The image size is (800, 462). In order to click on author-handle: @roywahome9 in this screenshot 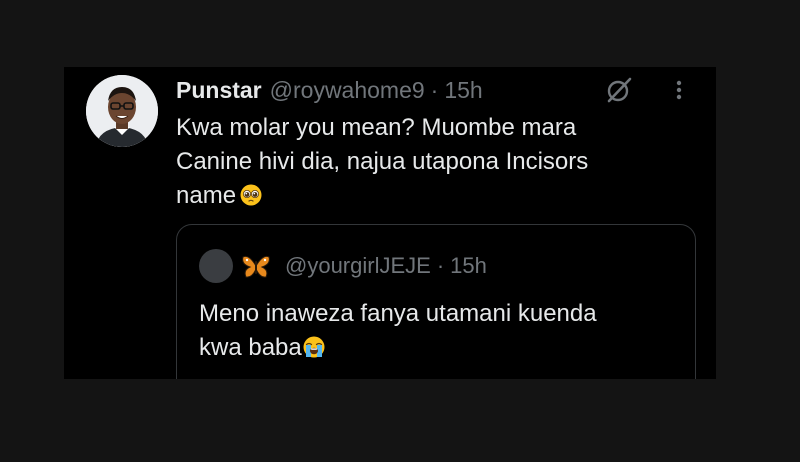, I will do `click(347, 90)`.